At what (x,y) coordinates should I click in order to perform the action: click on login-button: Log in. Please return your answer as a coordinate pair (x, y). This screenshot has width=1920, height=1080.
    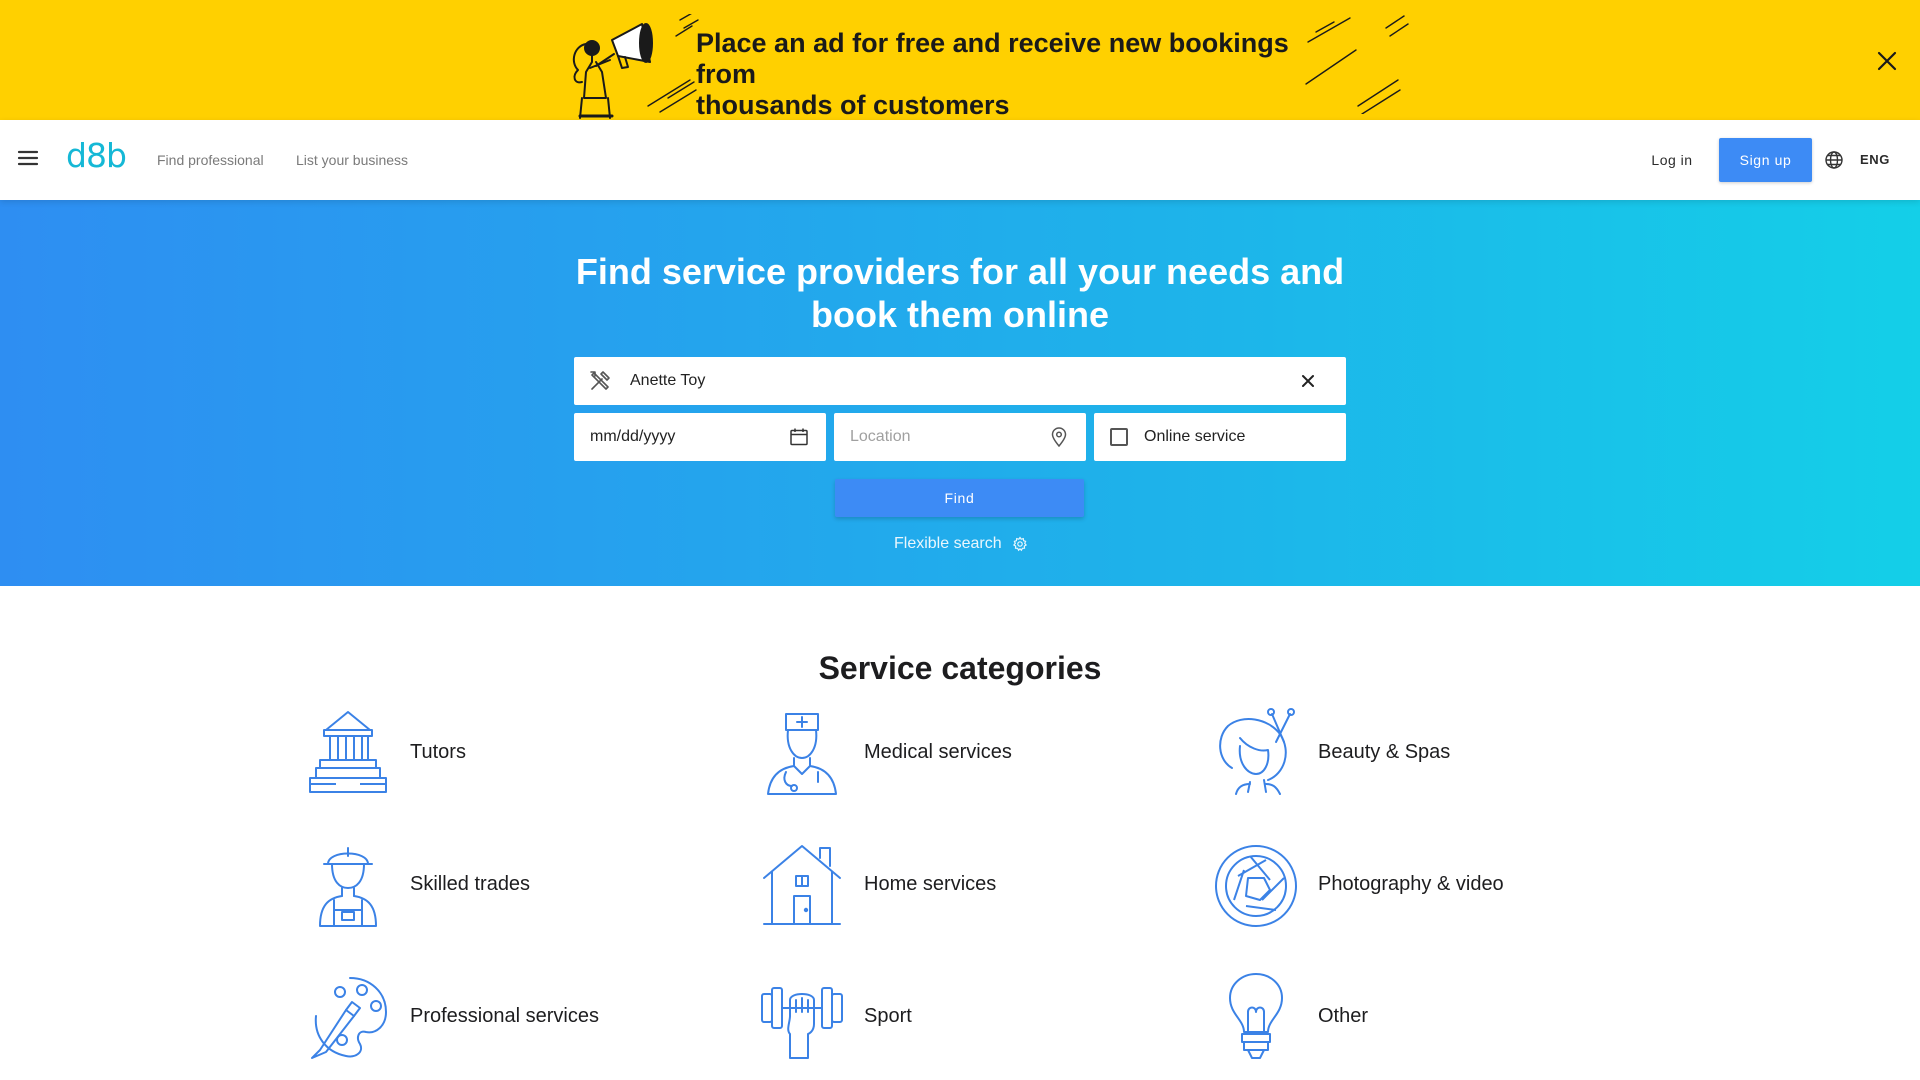
    Looking at the image, I should click on (1672, 160).